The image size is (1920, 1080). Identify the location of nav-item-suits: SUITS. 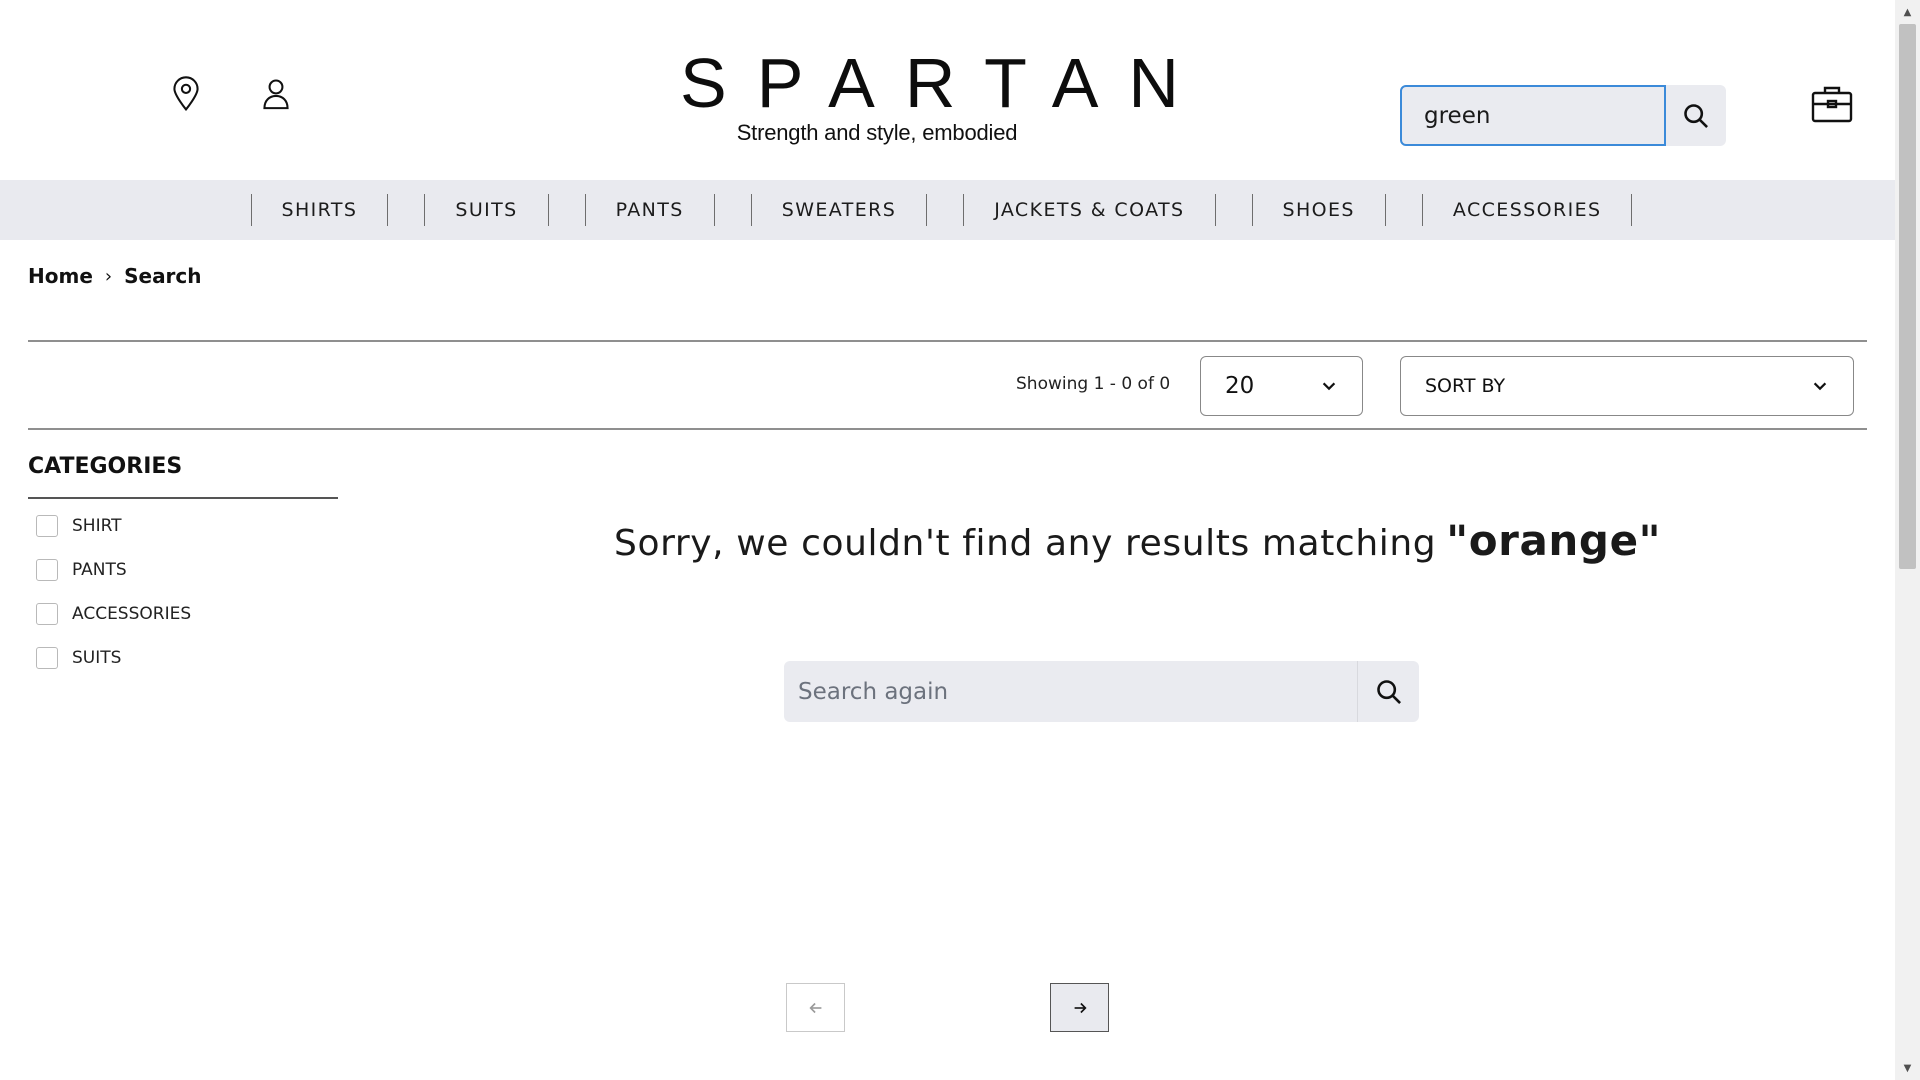
(486, 210).